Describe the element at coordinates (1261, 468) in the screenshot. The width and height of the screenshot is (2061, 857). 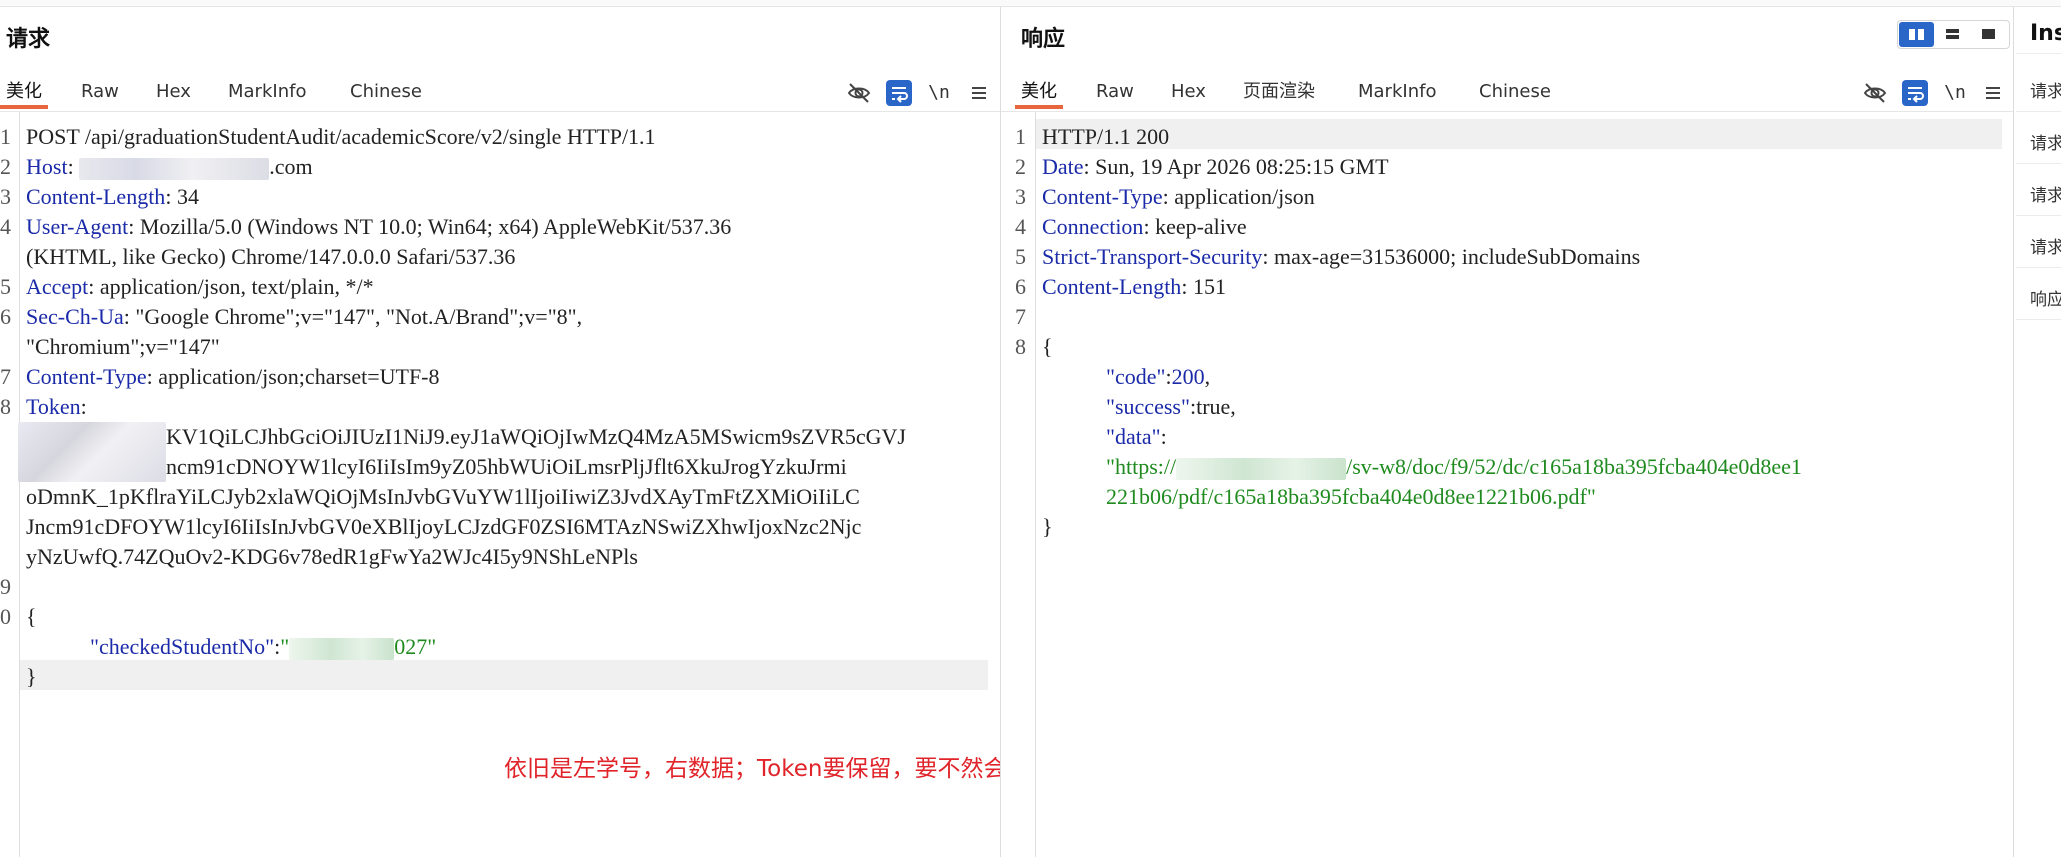
I see `redacted-domain` at that location.